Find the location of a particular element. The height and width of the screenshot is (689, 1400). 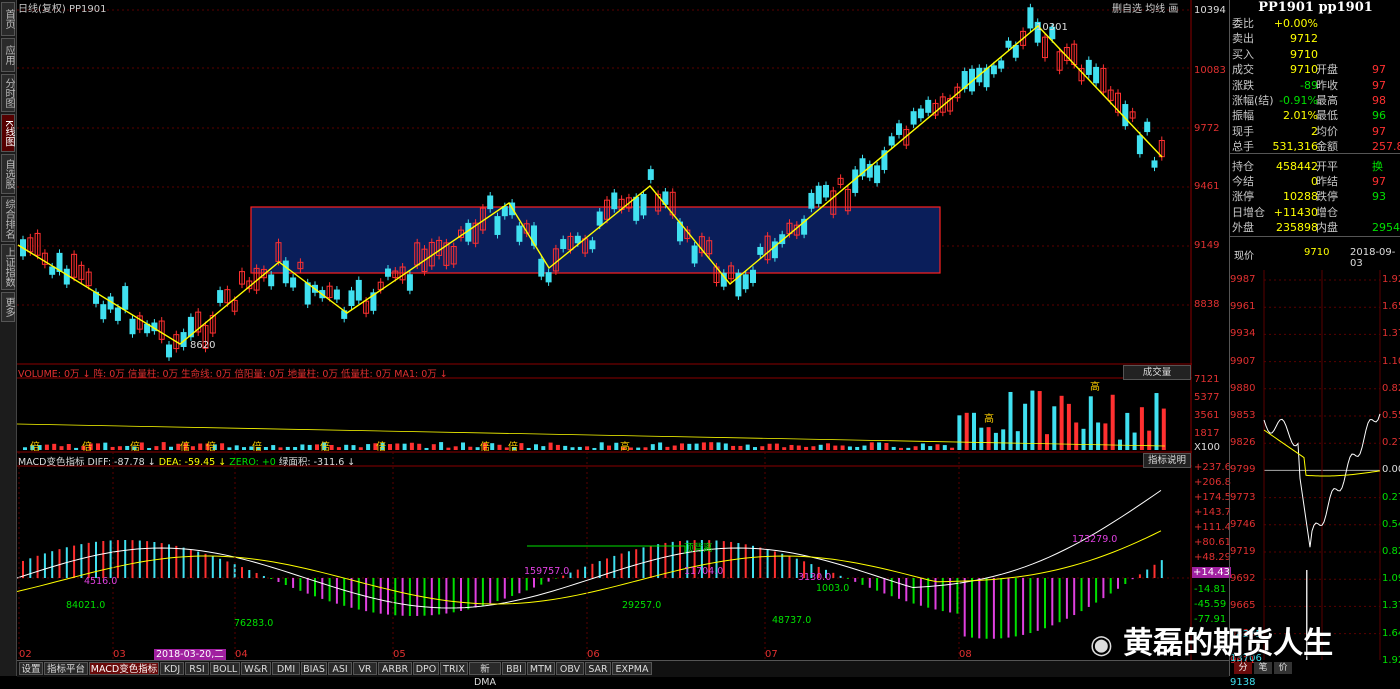

macd-tick: -45.59 is located at coordinates (1210, 604).